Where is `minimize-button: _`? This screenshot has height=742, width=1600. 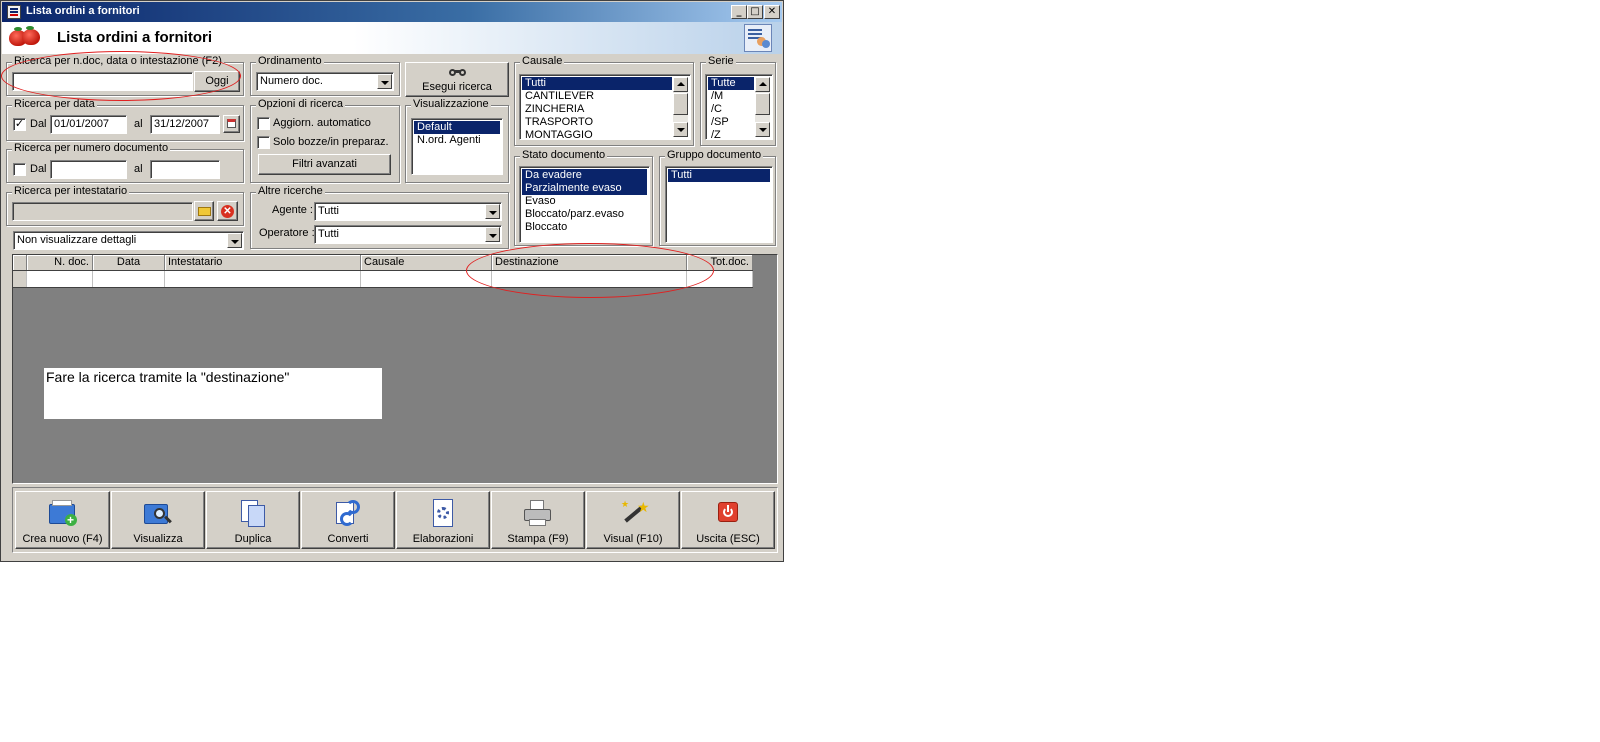 minimize-button: _ is located at coordinates (739, 12).